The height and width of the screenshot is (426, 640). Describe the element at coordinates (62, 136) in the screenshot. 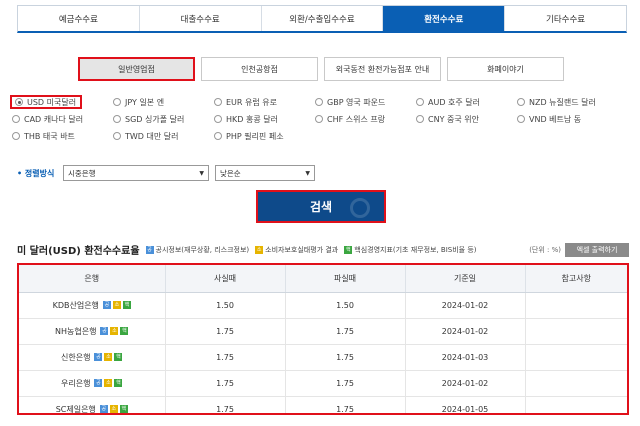

I see `currency-option-thb: THB 태국 바트` at that location.